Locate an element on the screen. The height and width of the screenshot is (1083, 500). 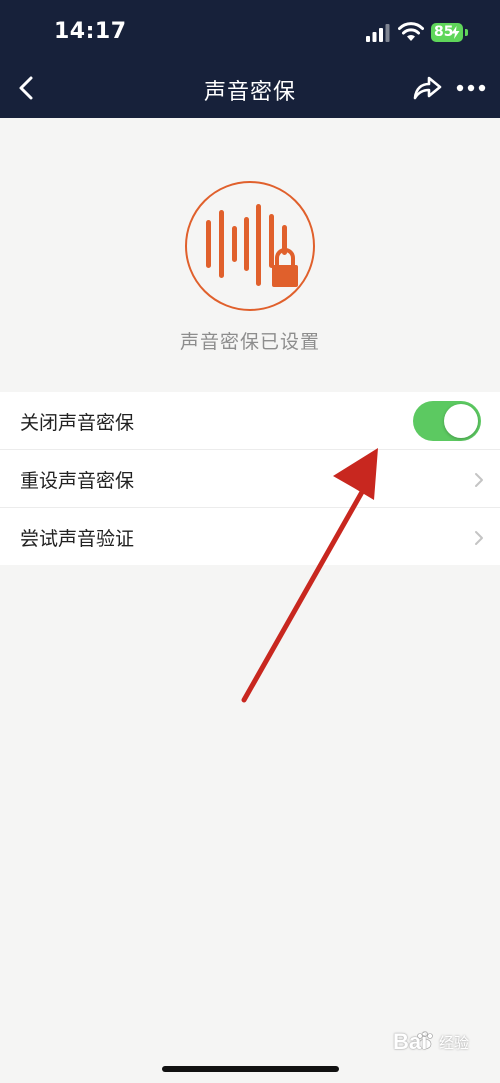
battery-indicator: 85 is located at coordinates (447, 32).